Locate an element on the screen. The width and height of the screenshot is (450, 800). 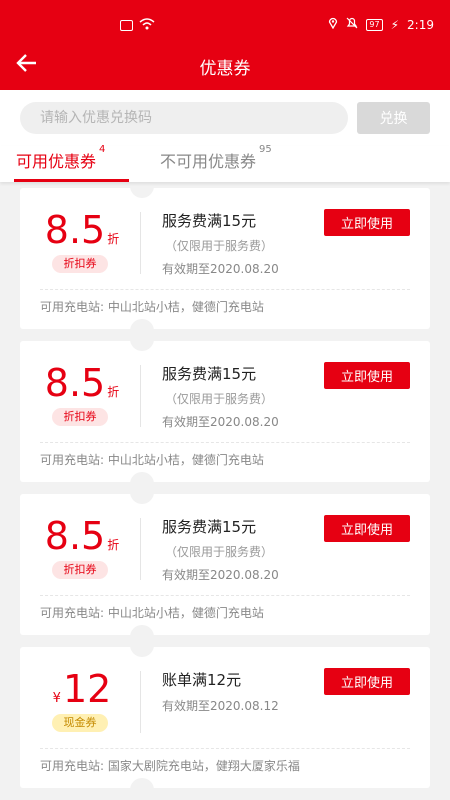
location-icon is located at coordinates (333, 24).